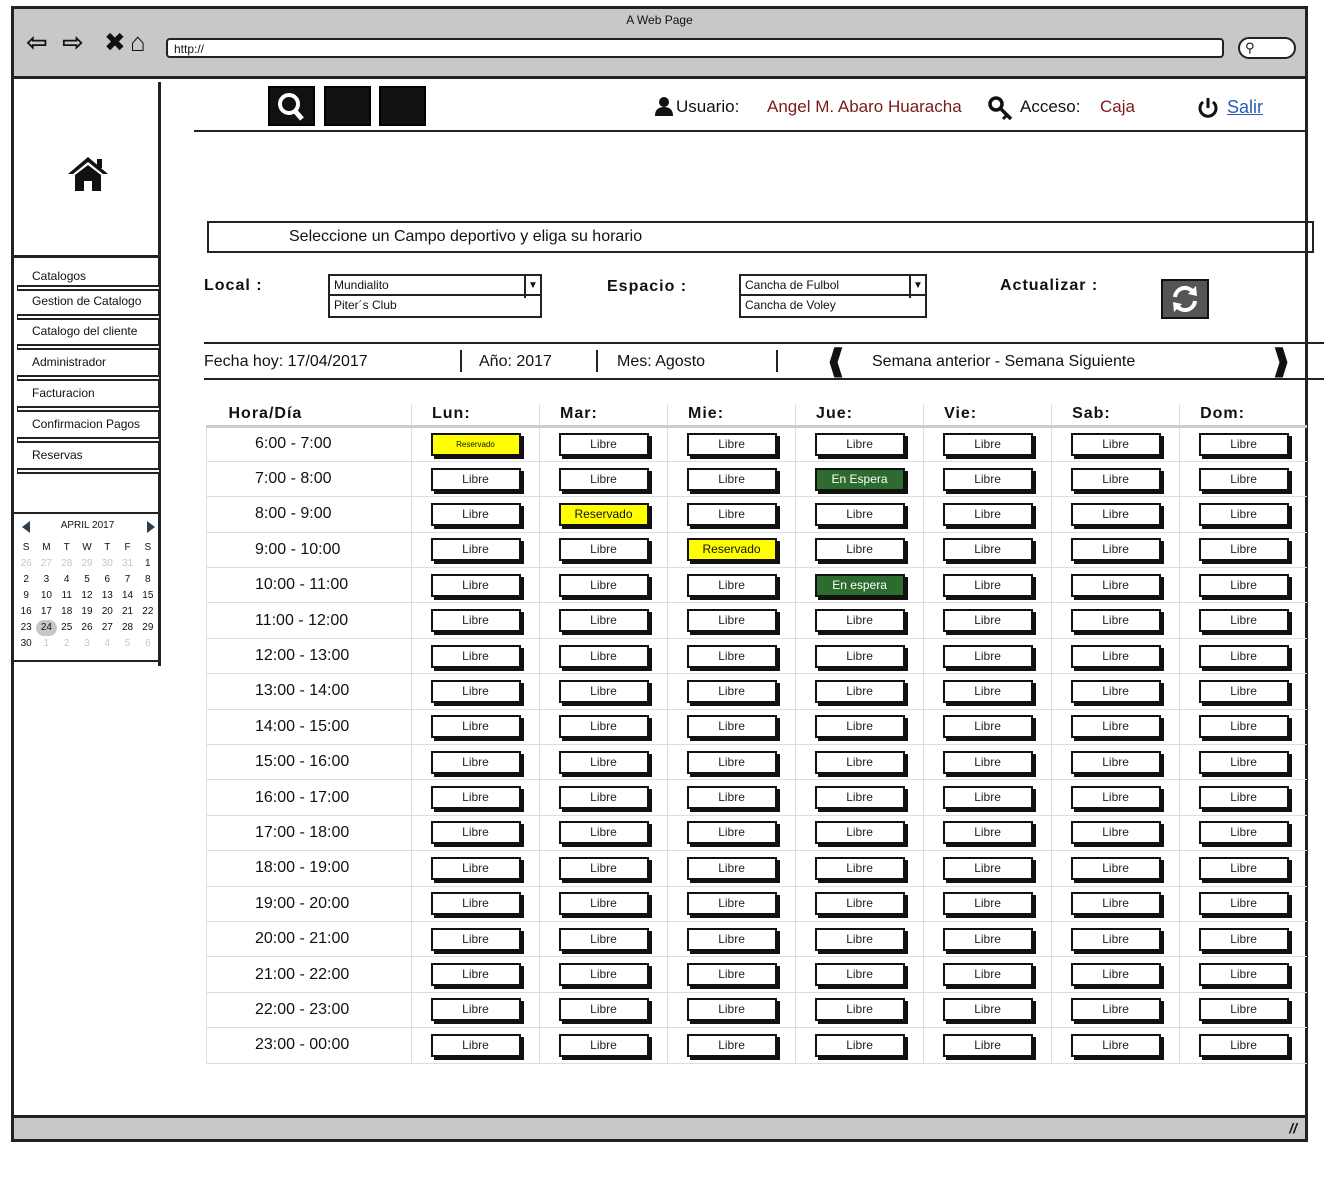  Describe the element at coordinates (1003, 362) in the screenshot. I see `semana-nav: Semana anterior - Semana Siguiente` at that location.